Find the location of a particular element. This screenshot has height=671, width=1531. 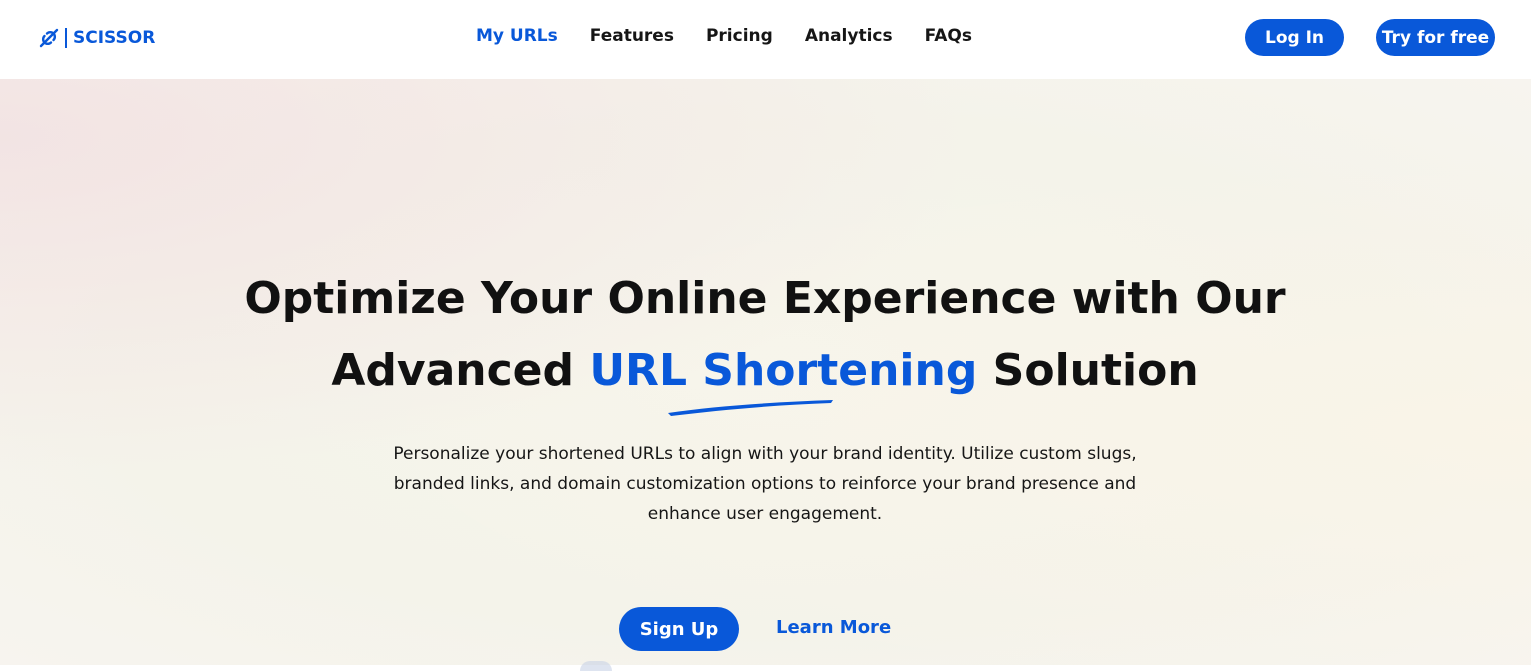

nav-item-my-urls: My URLs is located at coordinates (517, 36).